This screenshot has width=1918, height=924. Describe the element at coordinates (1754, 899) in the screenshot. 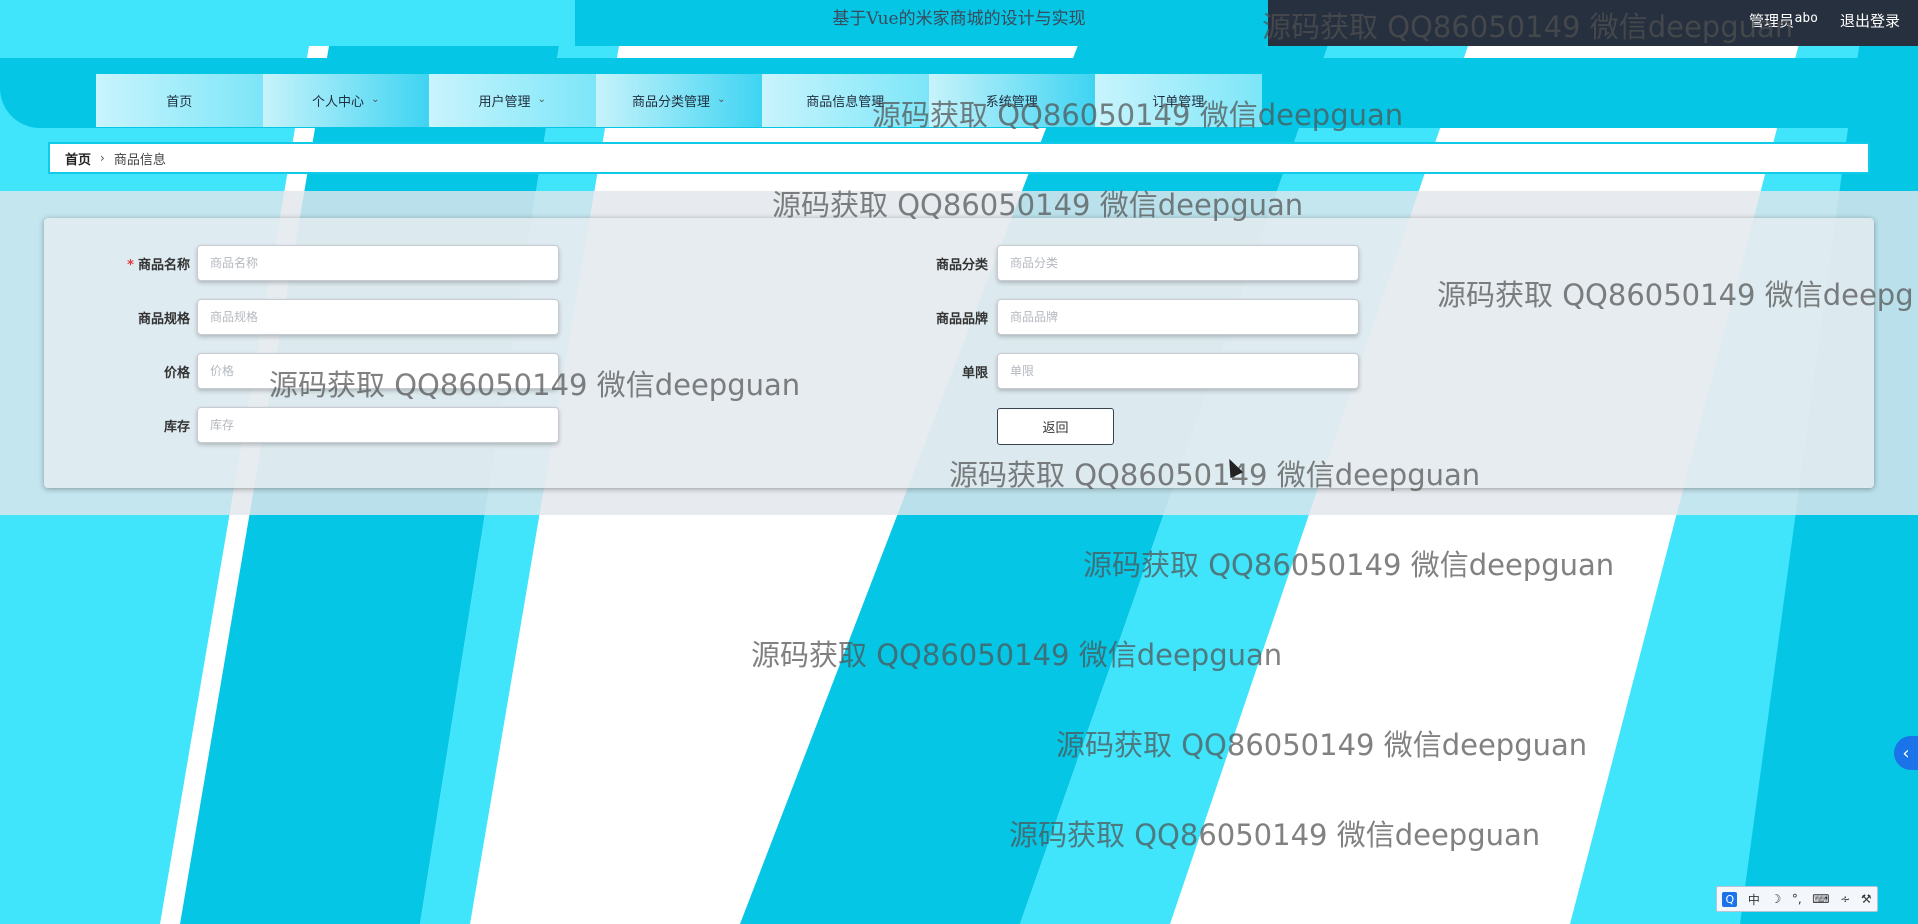

I see `ime-language-toggle: 中` at that location.